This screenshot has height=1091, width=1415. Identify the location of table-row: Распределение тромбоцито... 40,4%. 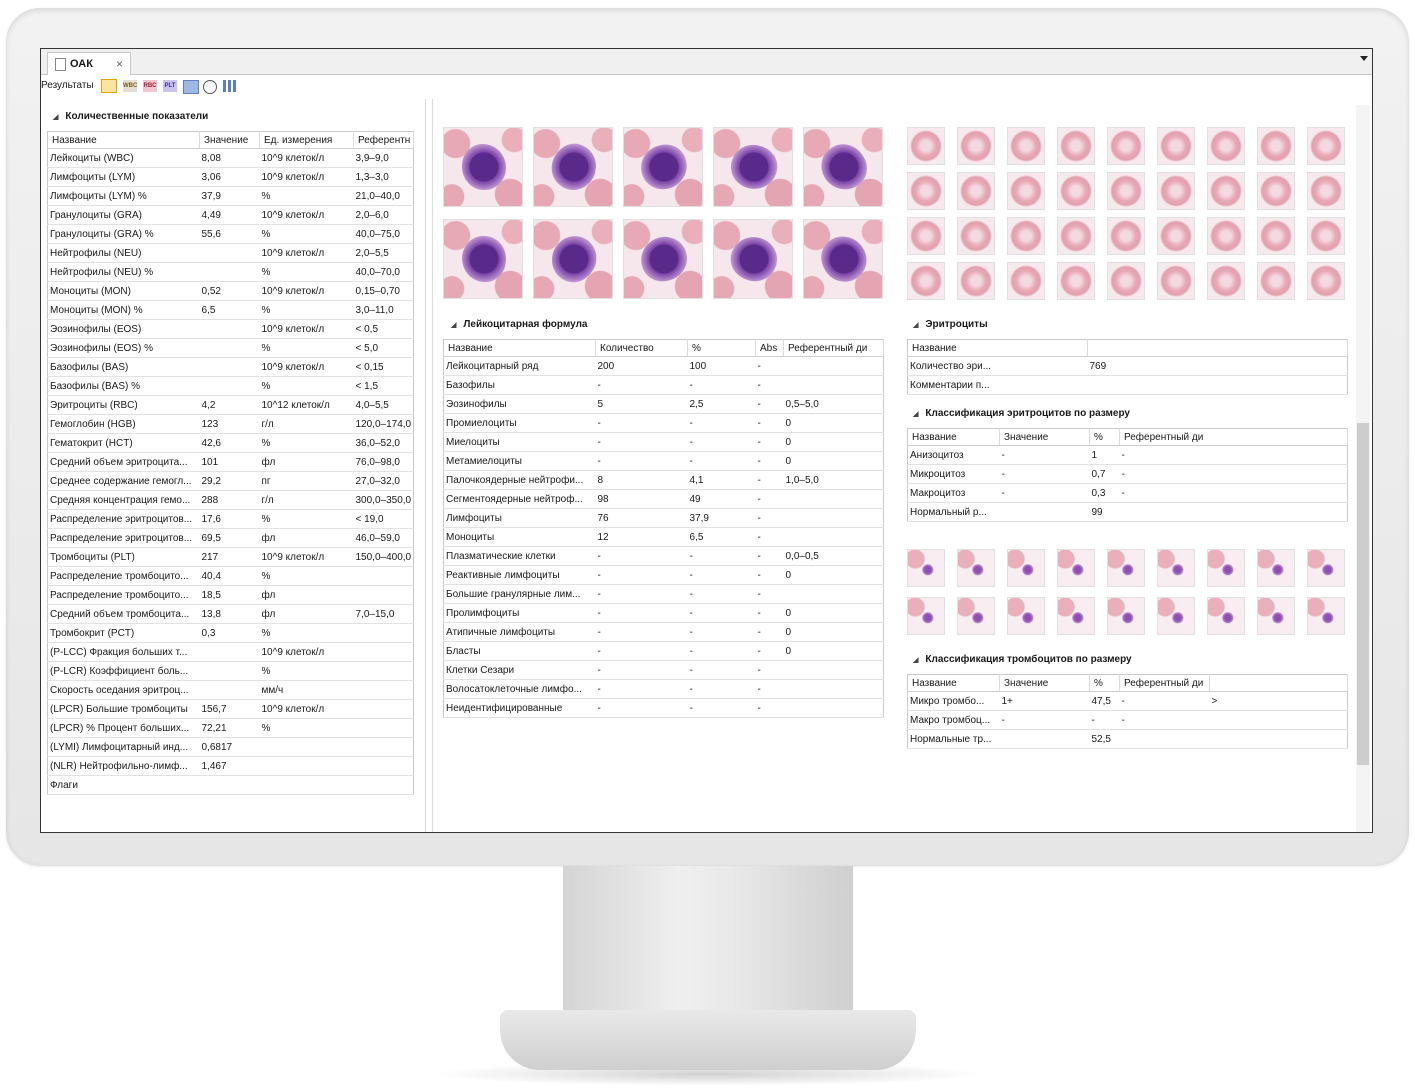
(230, 576).